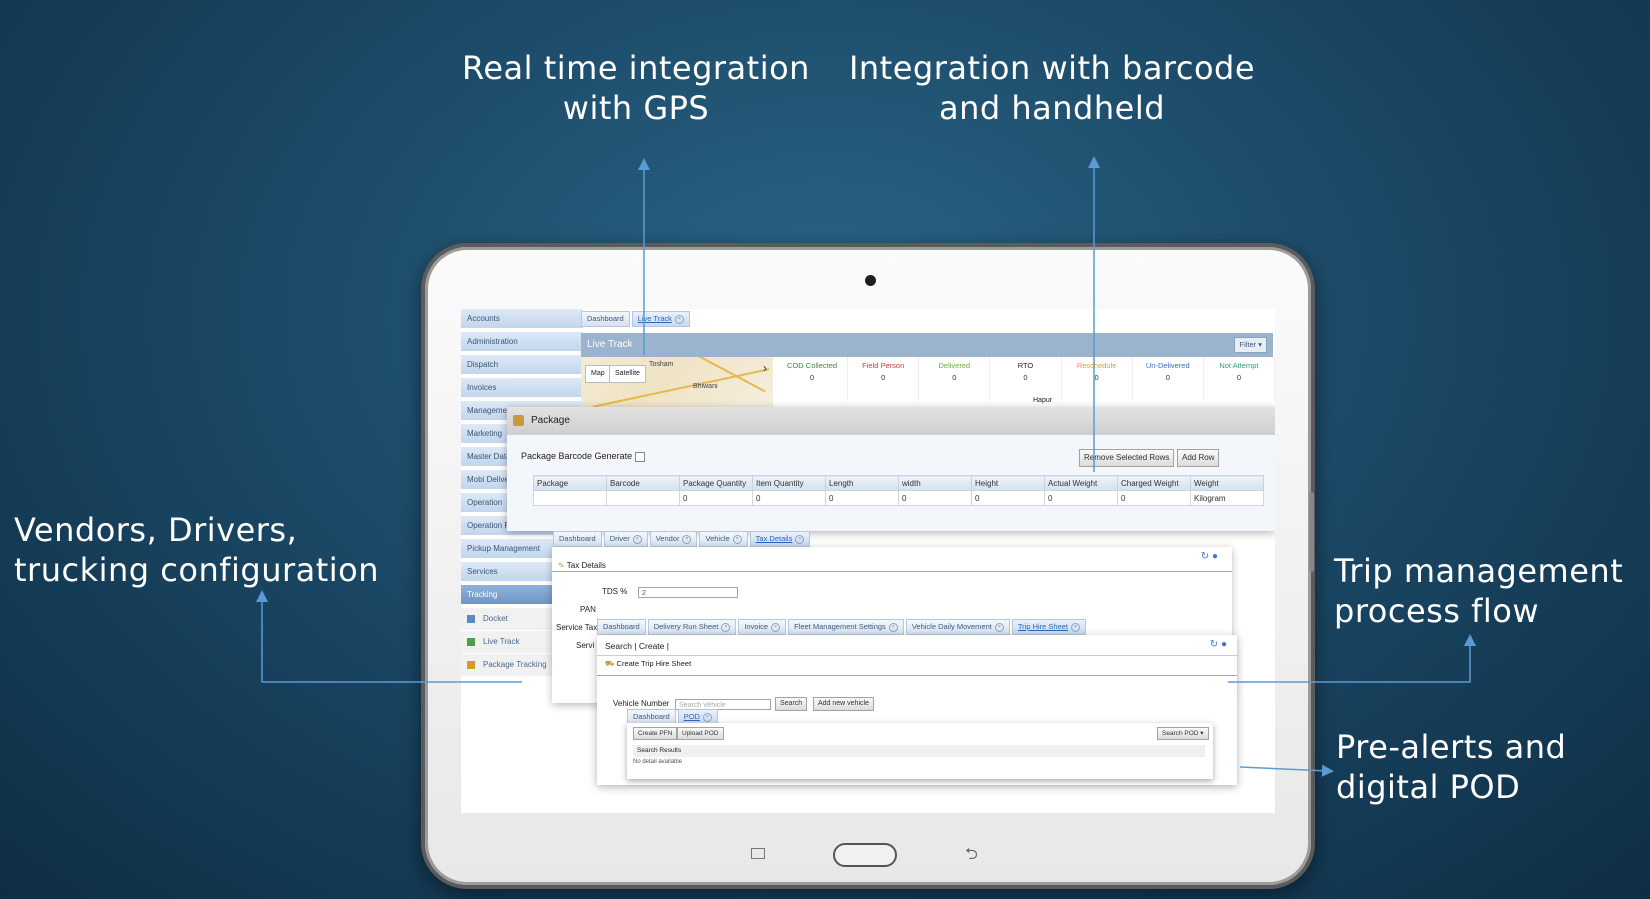 Image resolution: width=1650 pixels, height=899 pixels. What do you see at coordinates (892, 571) in the screenshot?
I see `divider` at bounding box center [892, 571].